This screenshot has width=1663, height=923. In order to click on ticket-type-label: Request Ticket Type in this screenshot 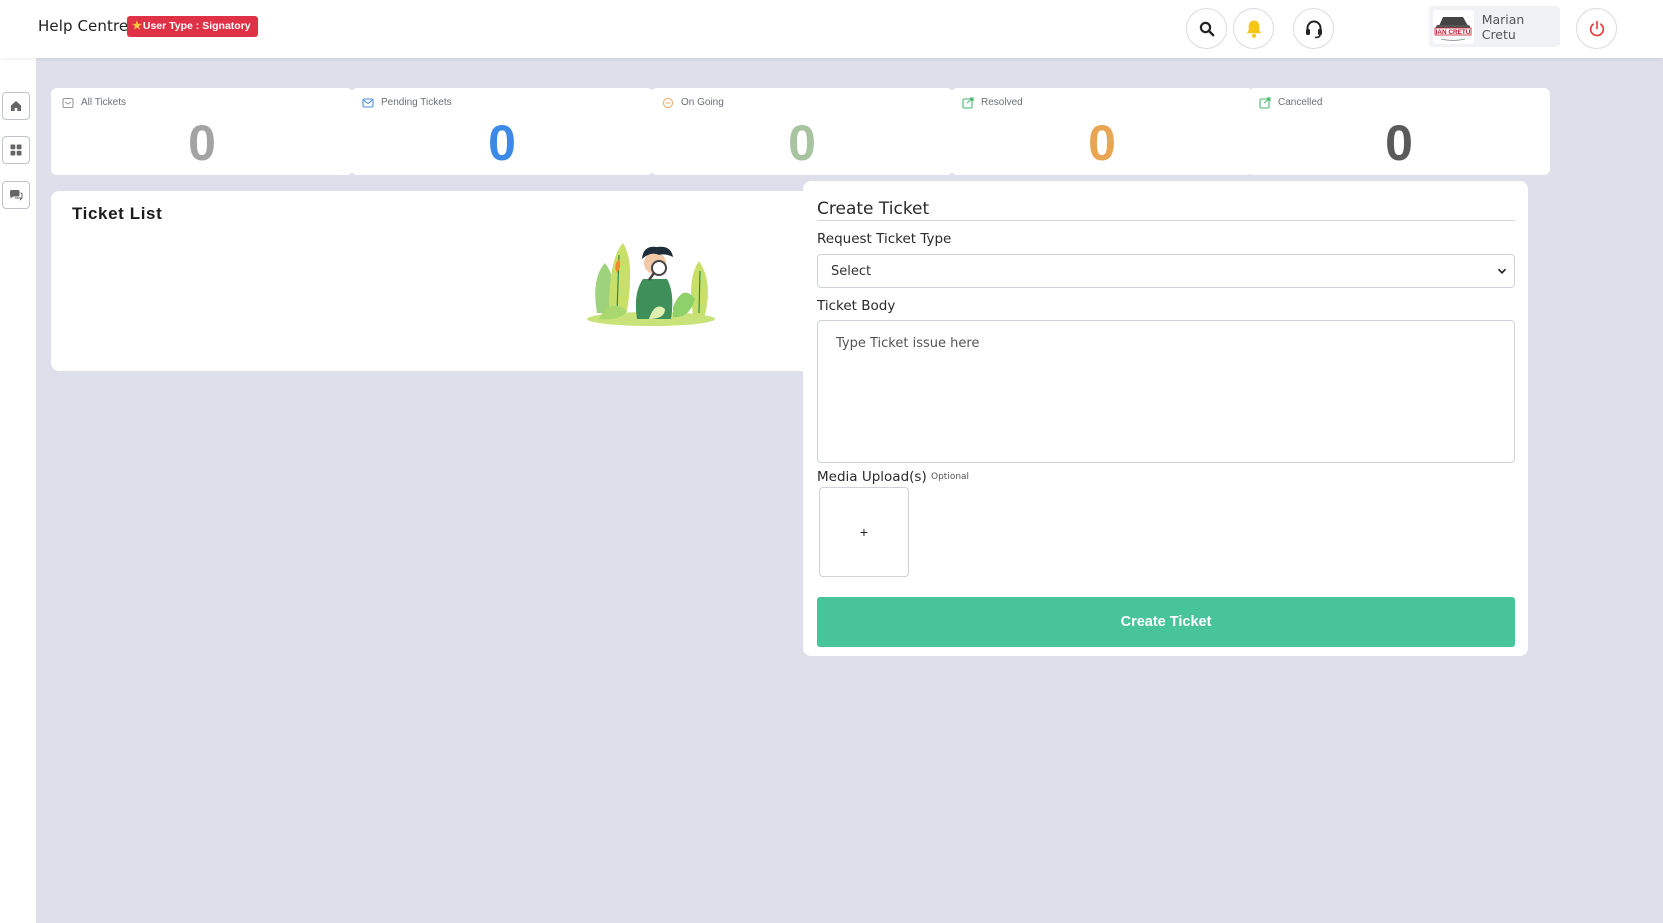, I will do `click(884, 239)`.